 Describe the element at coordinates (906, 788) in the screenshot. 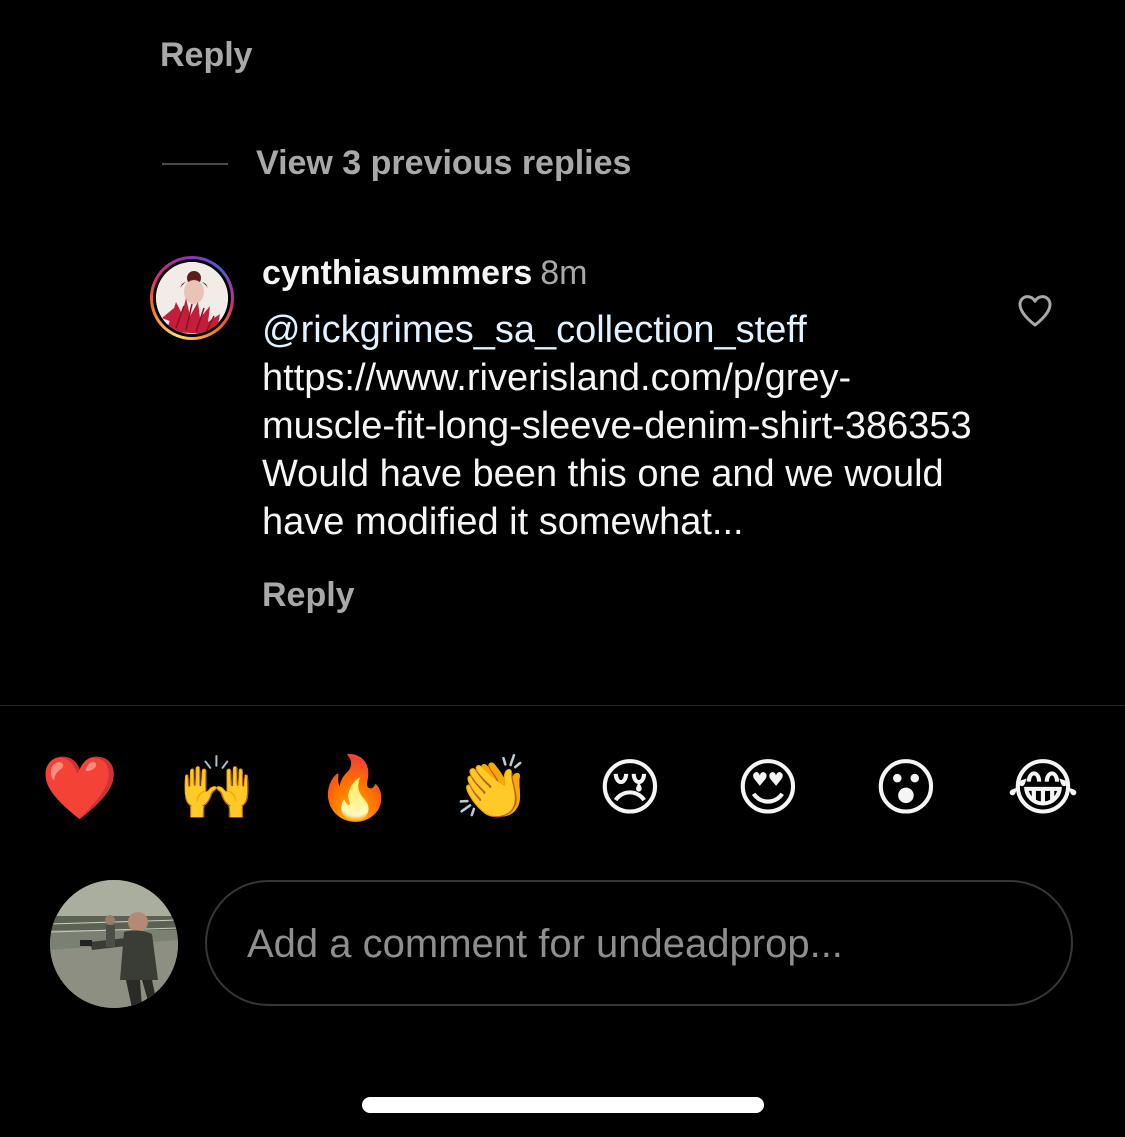

I see `surprised-face-emoji: 😮` at that location.